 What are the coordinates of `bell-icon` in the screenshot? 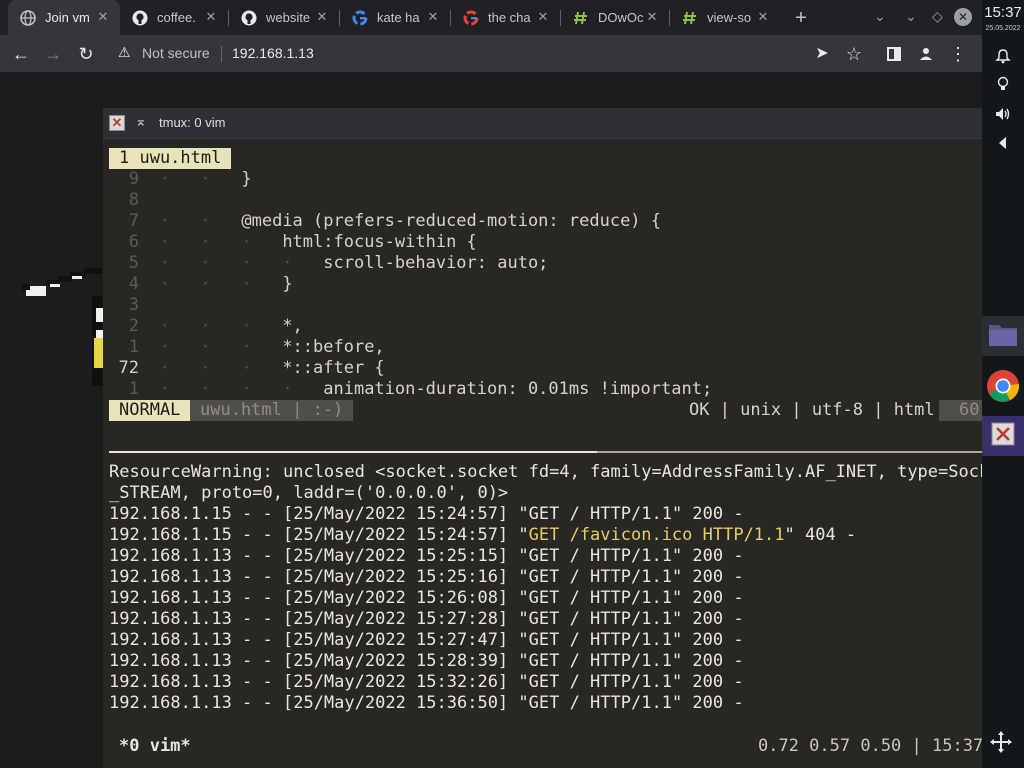 It's located at (1003, 57).